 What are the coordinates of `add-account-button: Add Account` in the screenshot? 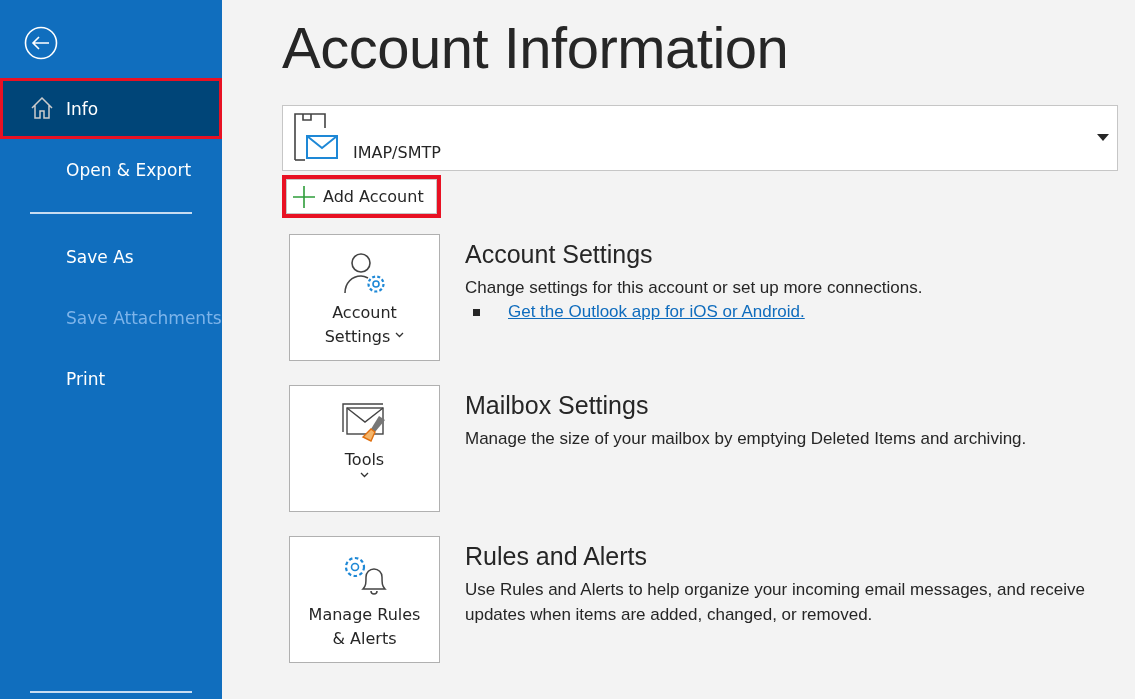 It's located at (361, 196).